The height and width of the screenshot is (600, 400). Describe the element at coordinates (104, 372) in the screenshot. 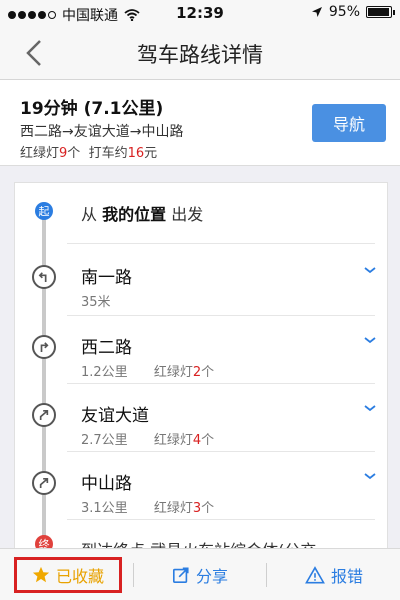

I see `step-distance: 1.2公里` at that location.